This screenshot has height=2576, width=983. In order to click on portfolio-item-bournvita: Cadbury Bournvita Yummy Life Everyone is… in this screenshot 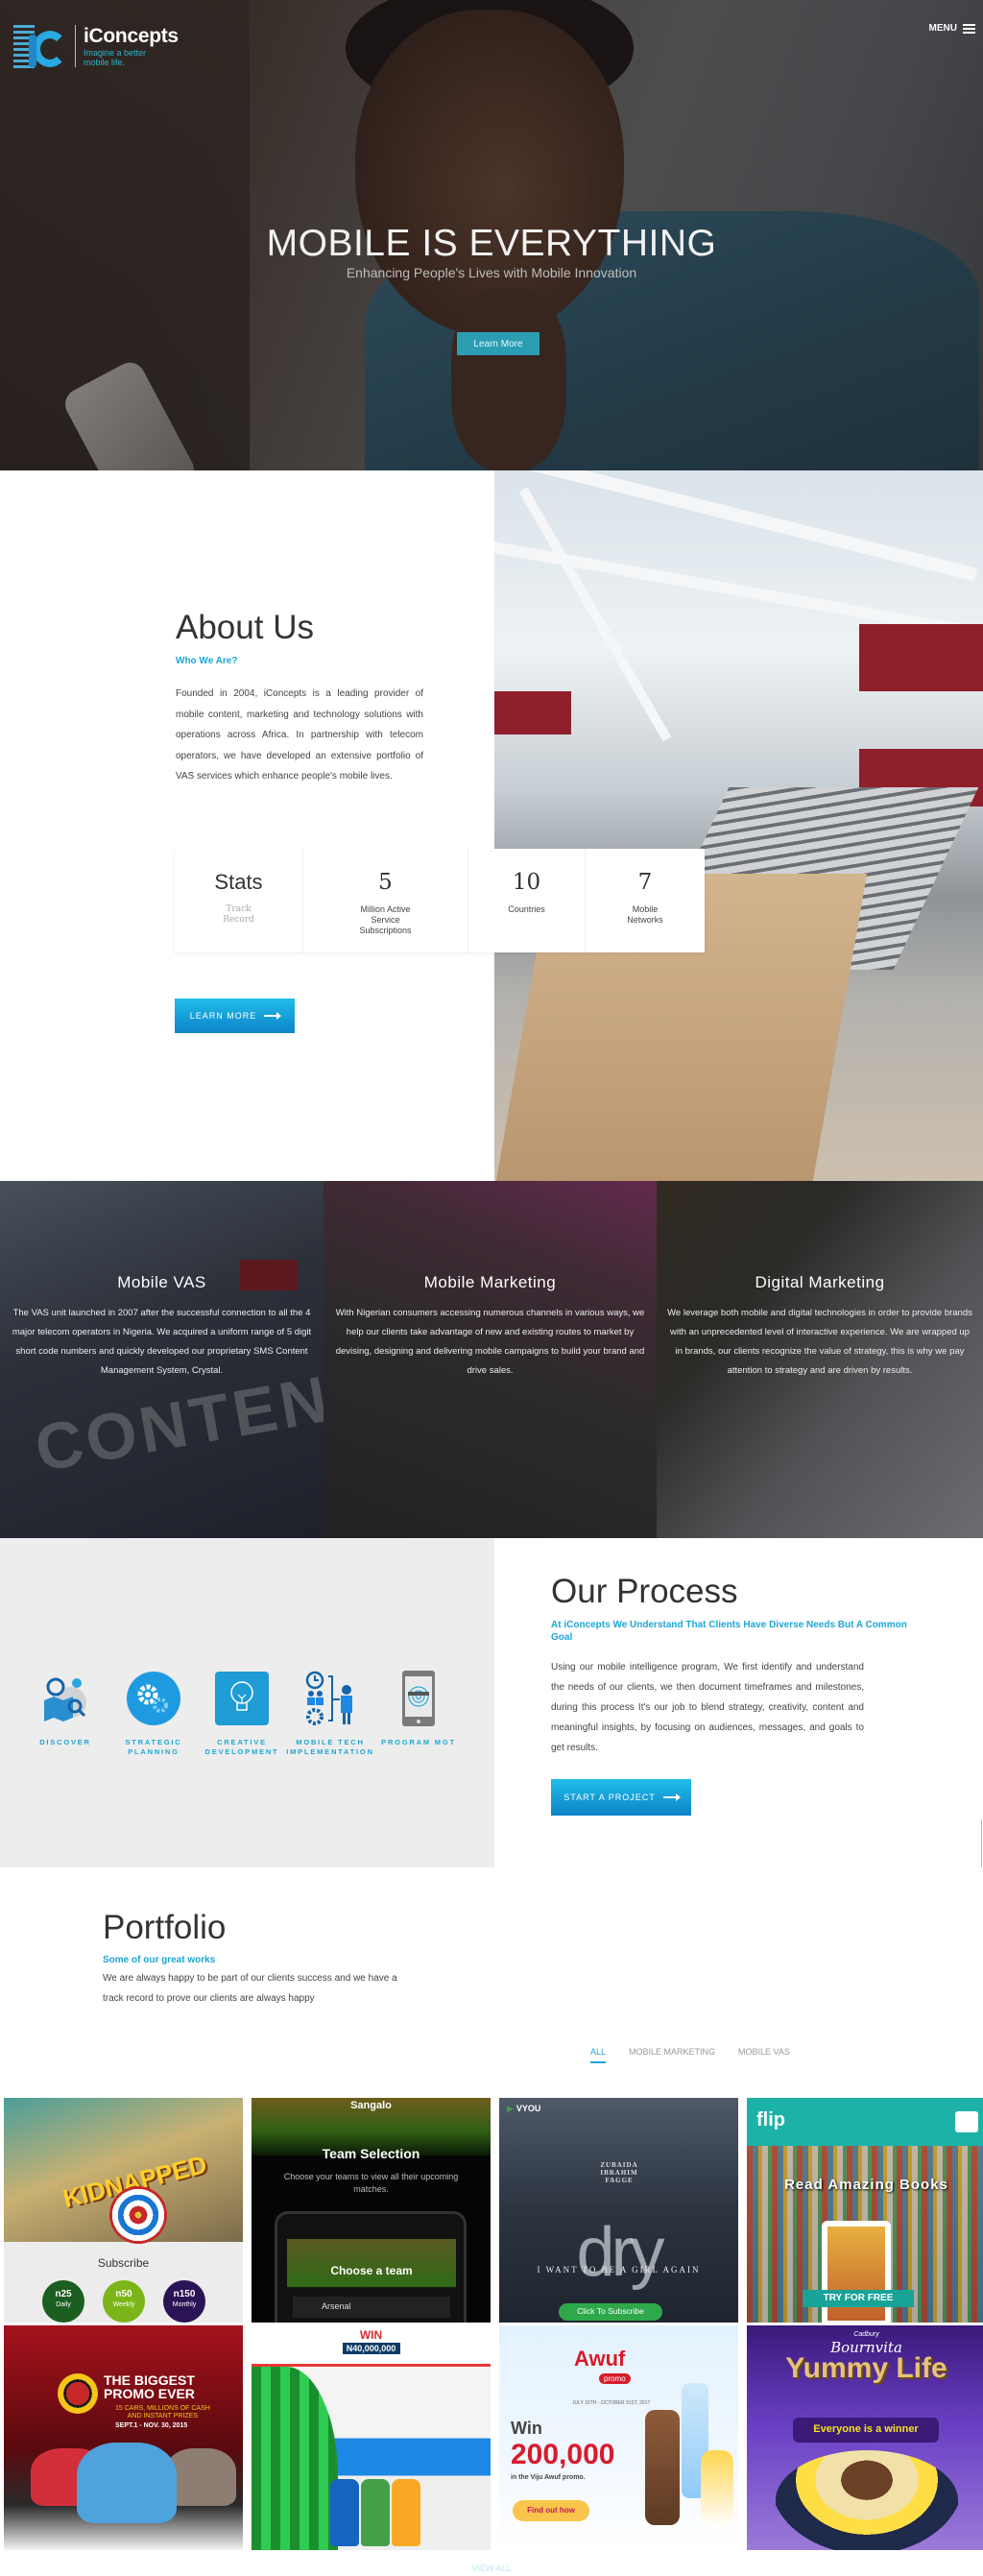, I will do `click(865, 2437)`.